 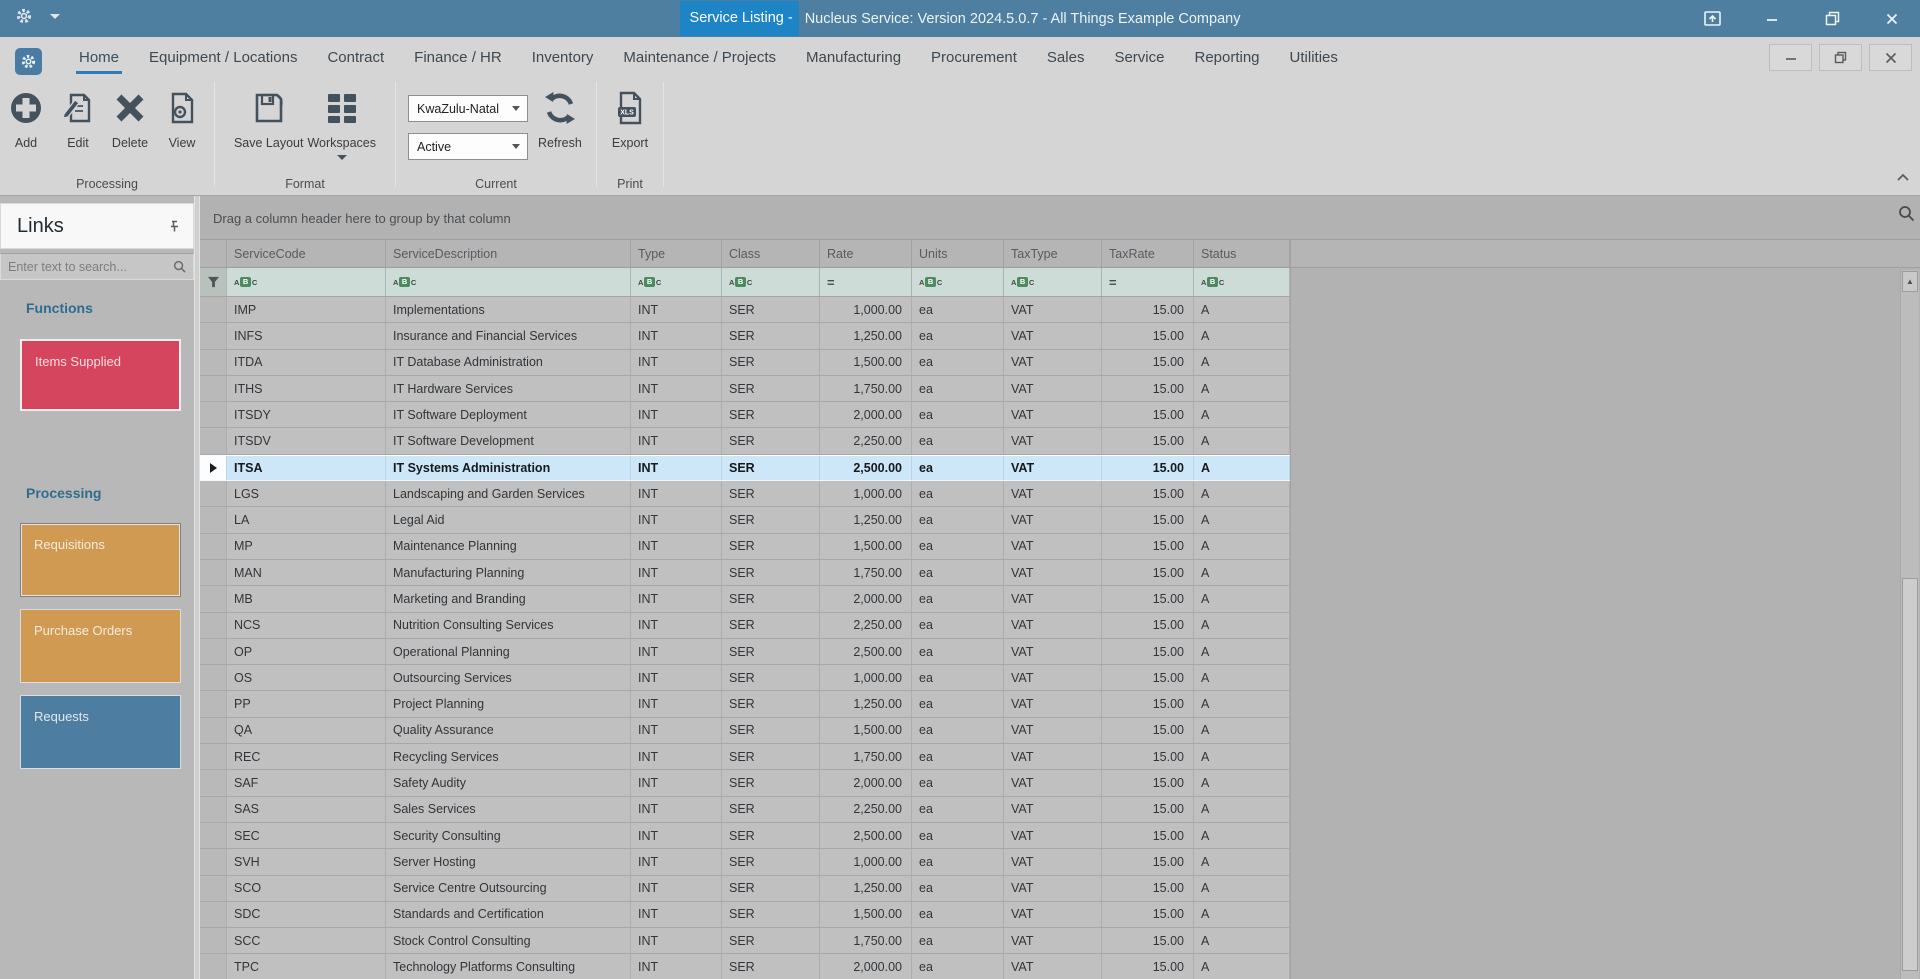 I want to click on filter-cell-units: ABC, so click(x=958, y=282).